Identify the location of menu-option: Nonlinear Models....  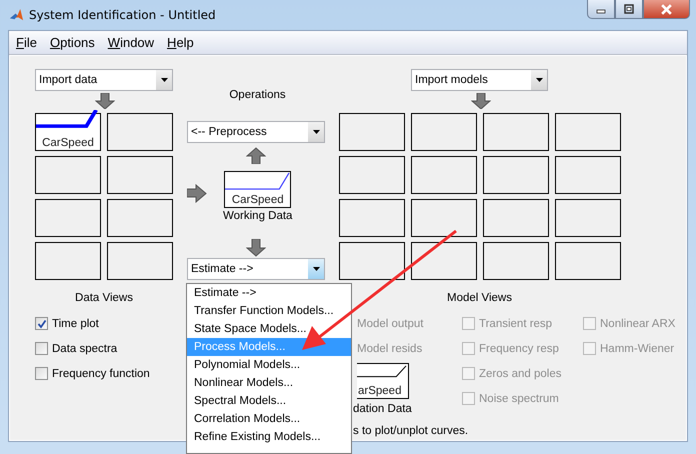
(269, 383).